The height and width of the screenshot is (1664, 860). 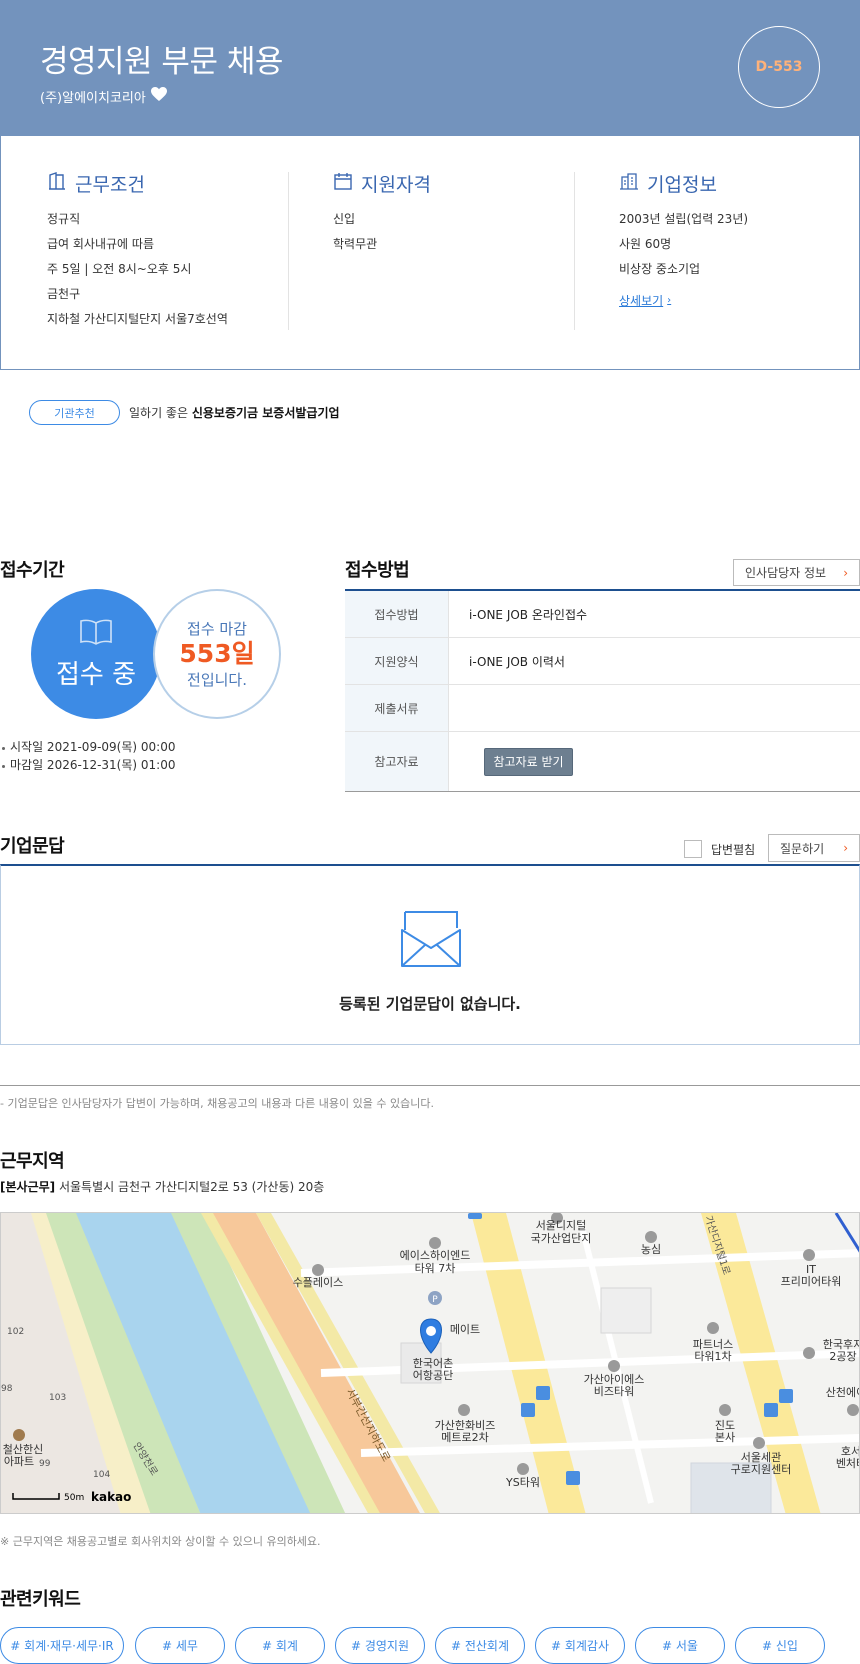 What do you see at coordinates (161, 62) in the screenshot?
I see `job-title: 경영지원 부문 채용` at bounding box center [161, 62].